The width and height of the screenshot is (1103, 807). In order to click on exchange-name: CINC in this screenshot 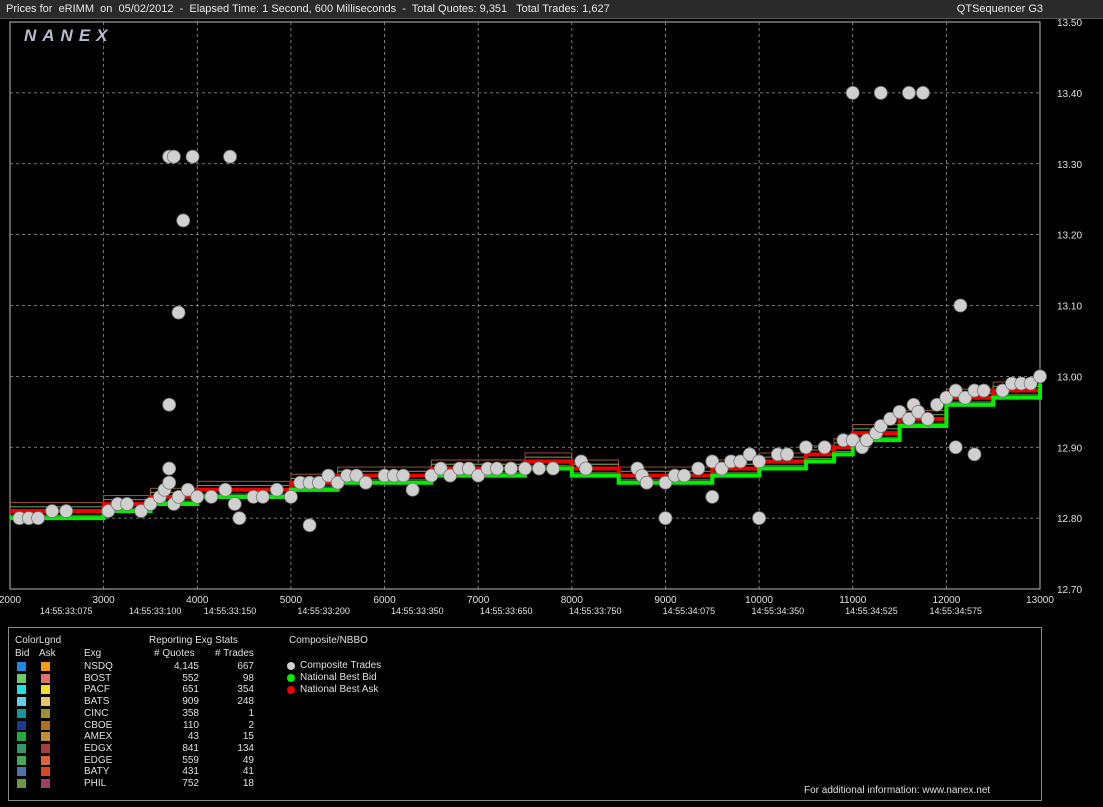, I will do `click(96, 713)`.